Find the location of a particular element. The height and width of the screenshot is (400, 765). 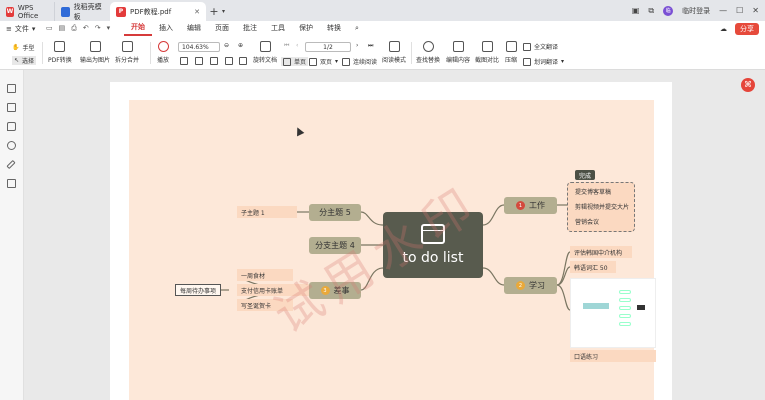

node-chore-item-1: 一周食材 is located at coordinates (265, 275).